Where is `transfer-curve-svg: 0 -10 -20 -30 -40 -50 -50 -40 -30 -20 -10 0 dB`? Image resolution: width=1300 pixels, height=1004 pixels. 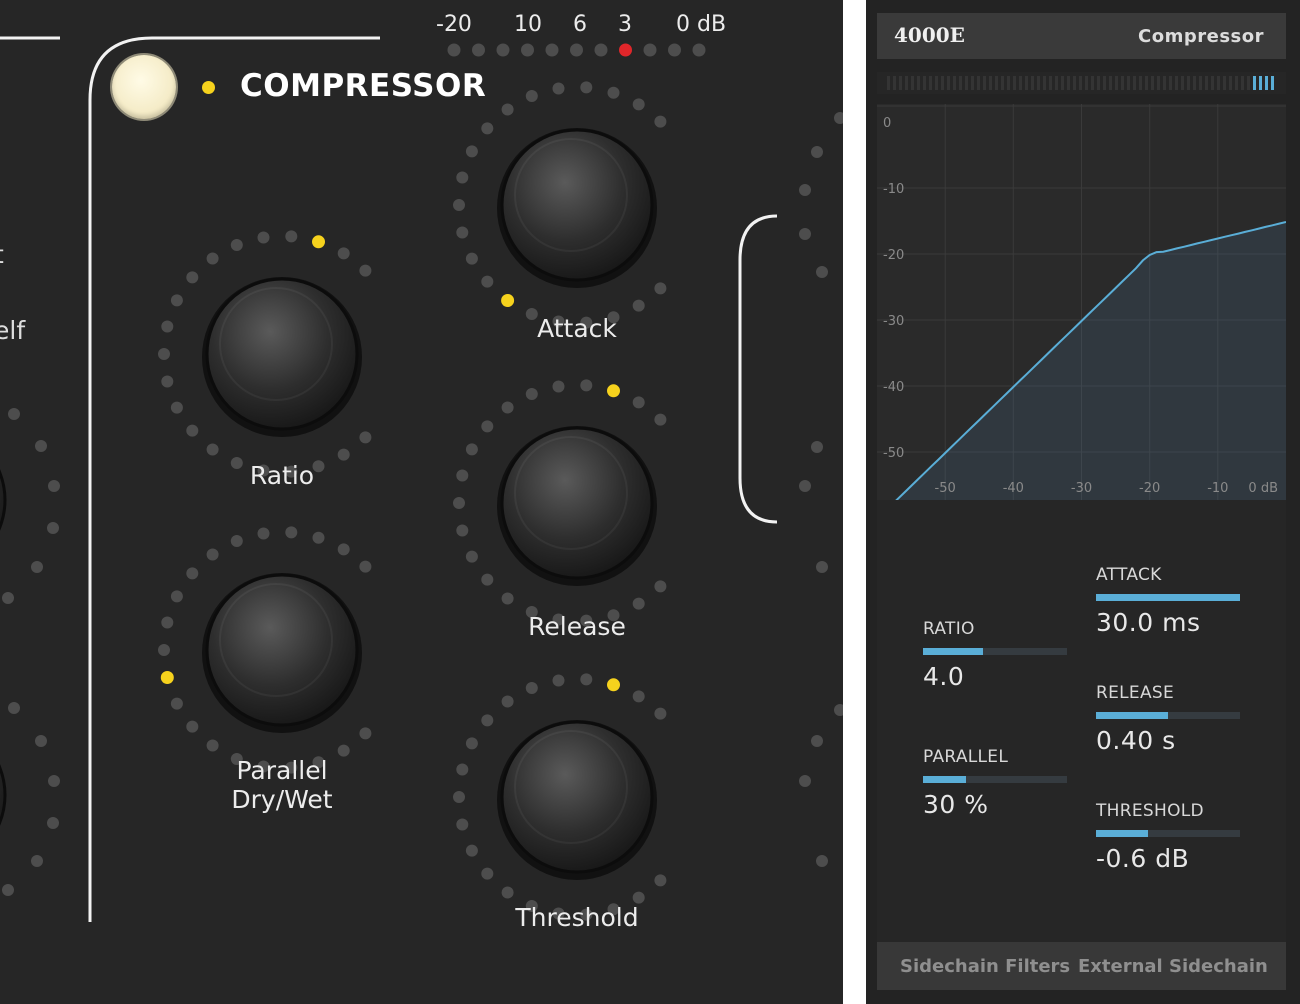 transfer-curve-svg: 0 -10 -20 -30 -40 -50 -50 -40 -30 -20 -10 0 dB is located at coordinates (1081, 302).